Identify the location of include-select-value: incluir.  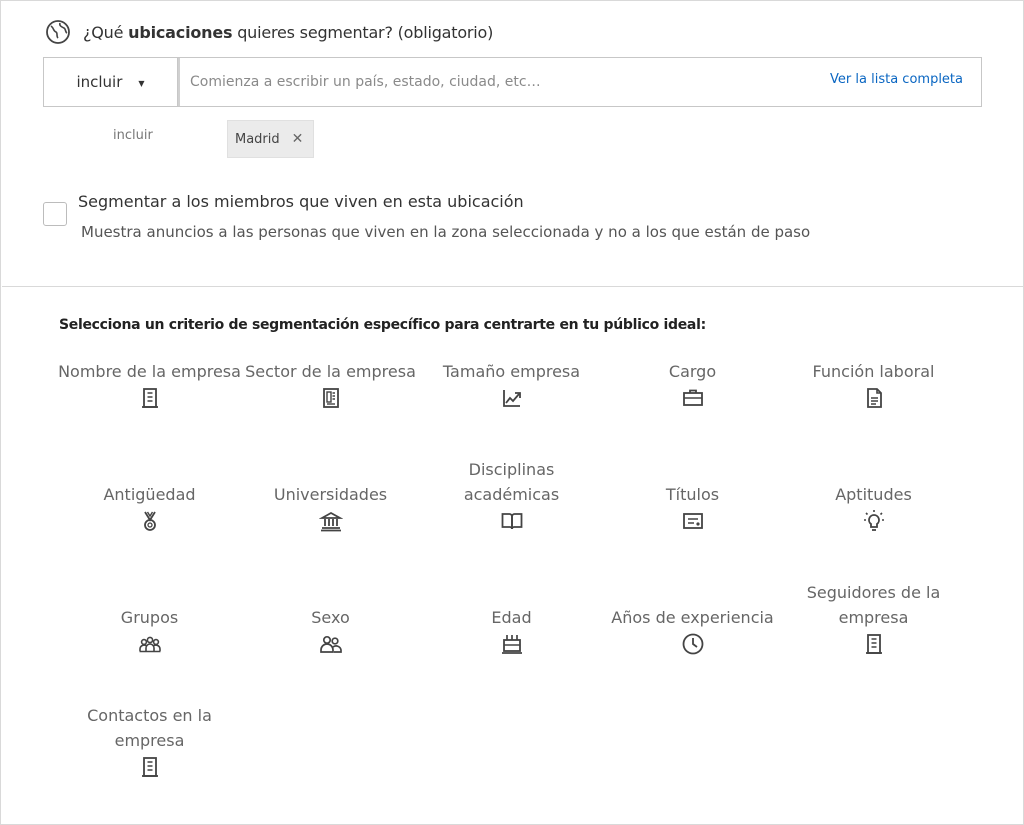
(99, 82).